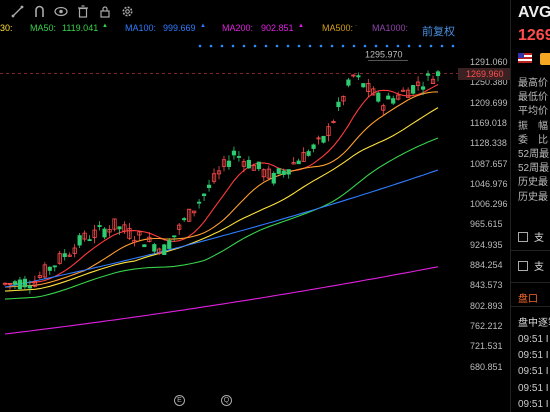  I want to click on stats-list: 最高价 最低价 平均价振 幅委 比 52周最 52周最 历史最 历史最, so click(533, 141).